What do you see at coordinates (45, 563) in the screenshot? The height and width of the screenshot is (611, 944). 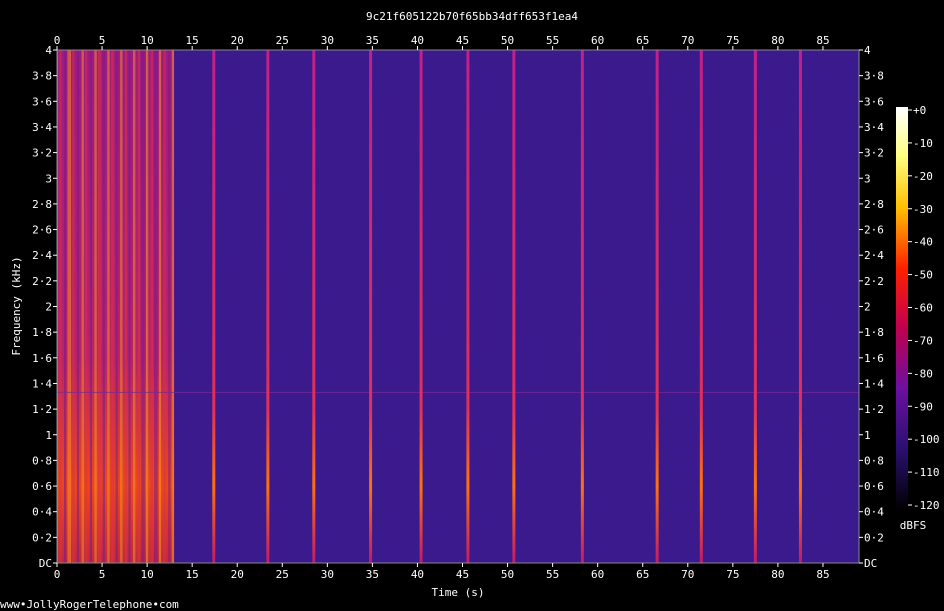 I see `y-tick-label: DC` at bounding box center [45, 563].